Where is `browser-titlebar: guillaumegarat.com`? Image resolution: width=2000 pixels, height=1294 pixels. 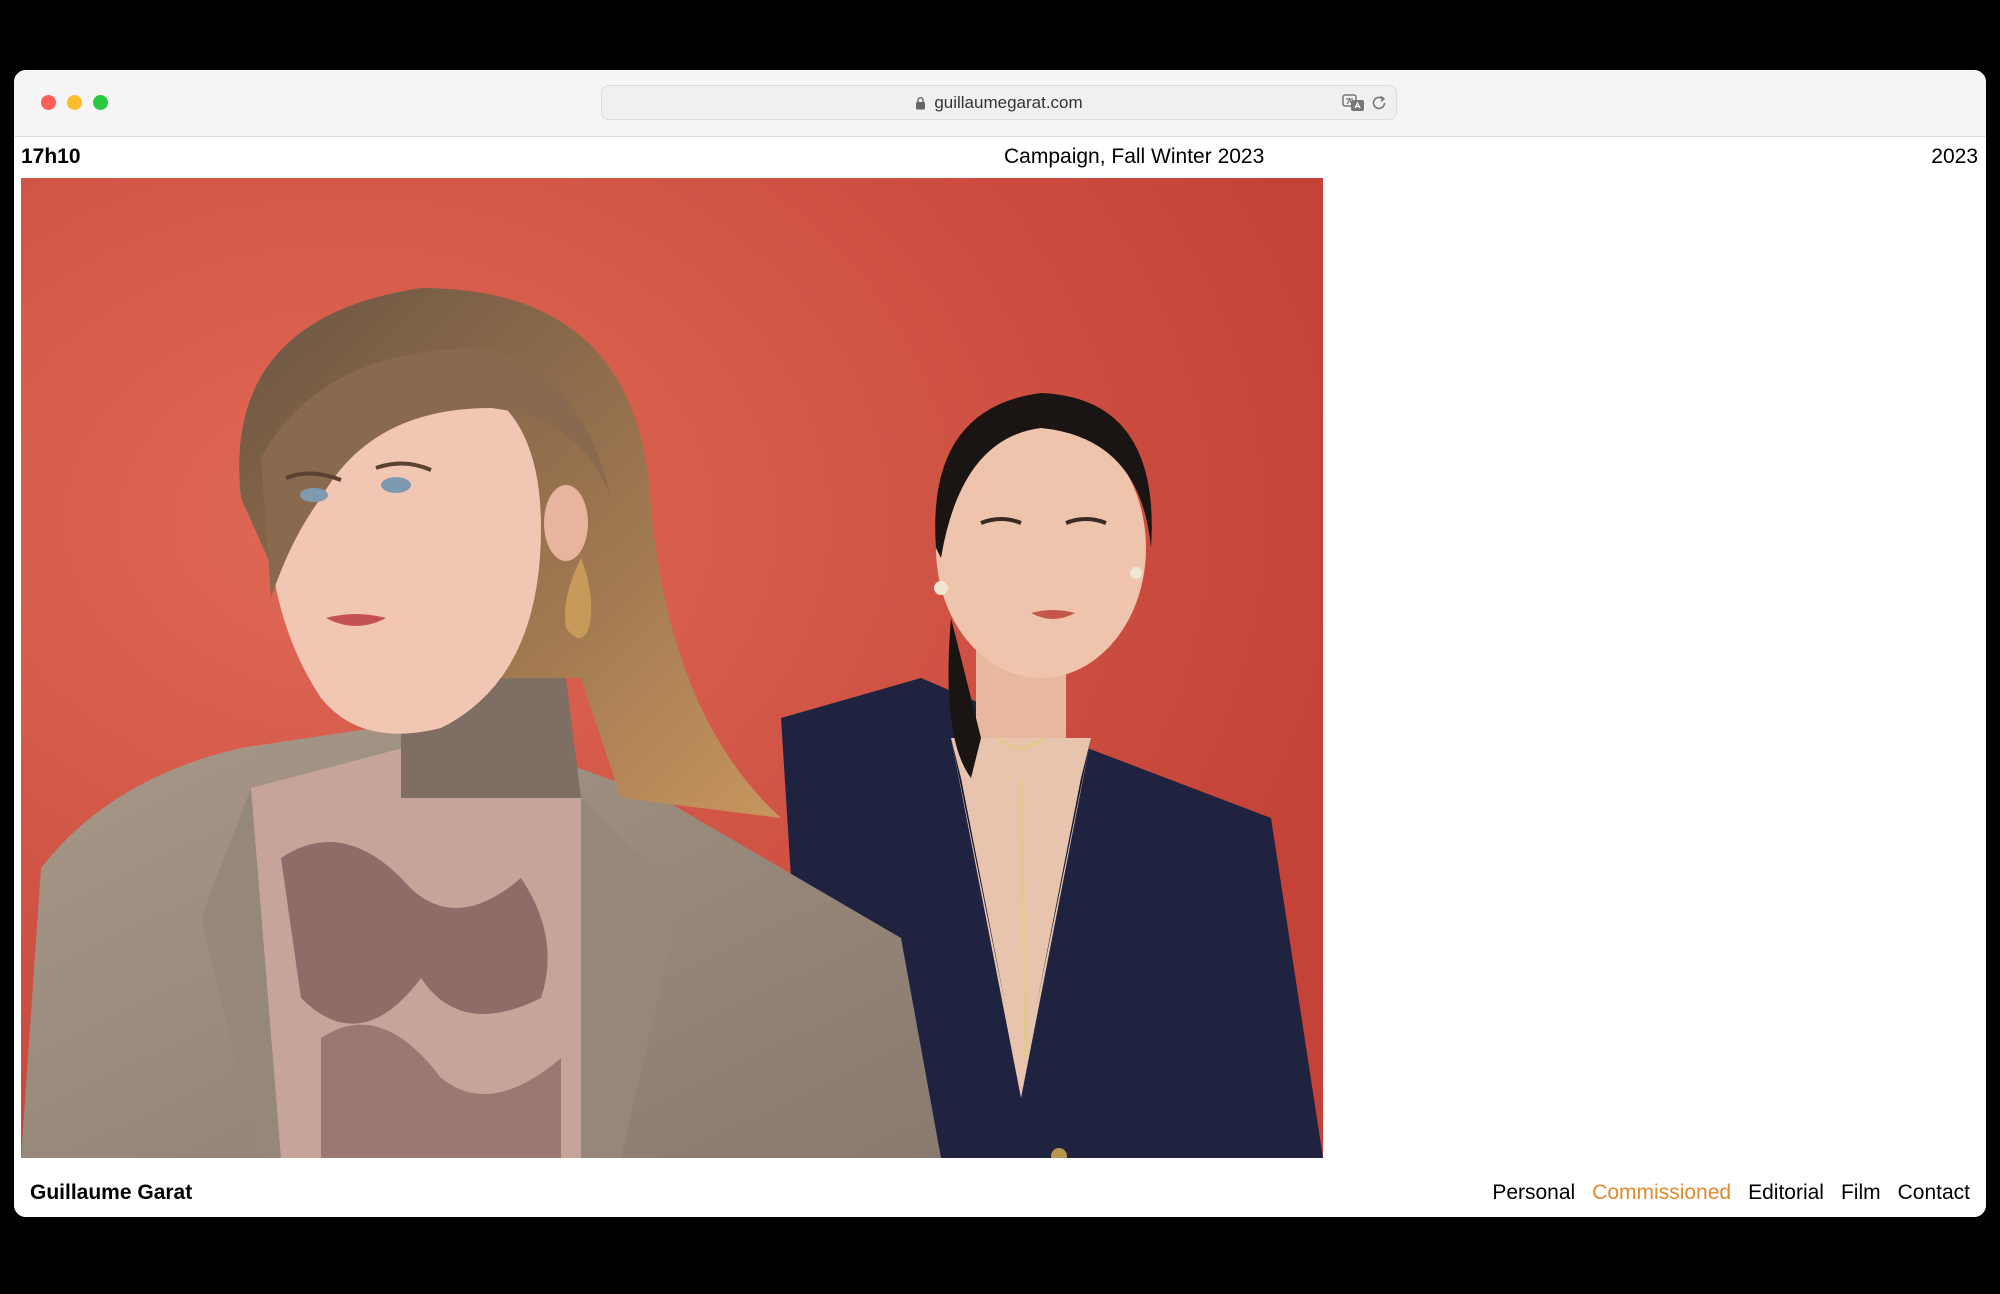
browser-titlebar: guillaumegarat.com is located at coordinates (1000, 103).